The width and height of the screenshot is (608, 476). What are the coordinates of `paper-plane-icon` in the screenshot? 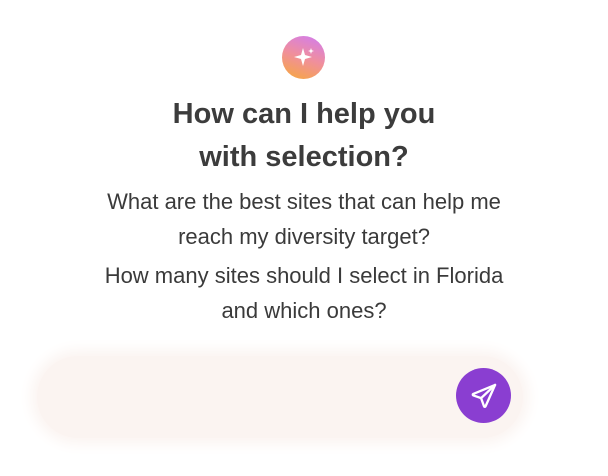 It's located at (483, 395).